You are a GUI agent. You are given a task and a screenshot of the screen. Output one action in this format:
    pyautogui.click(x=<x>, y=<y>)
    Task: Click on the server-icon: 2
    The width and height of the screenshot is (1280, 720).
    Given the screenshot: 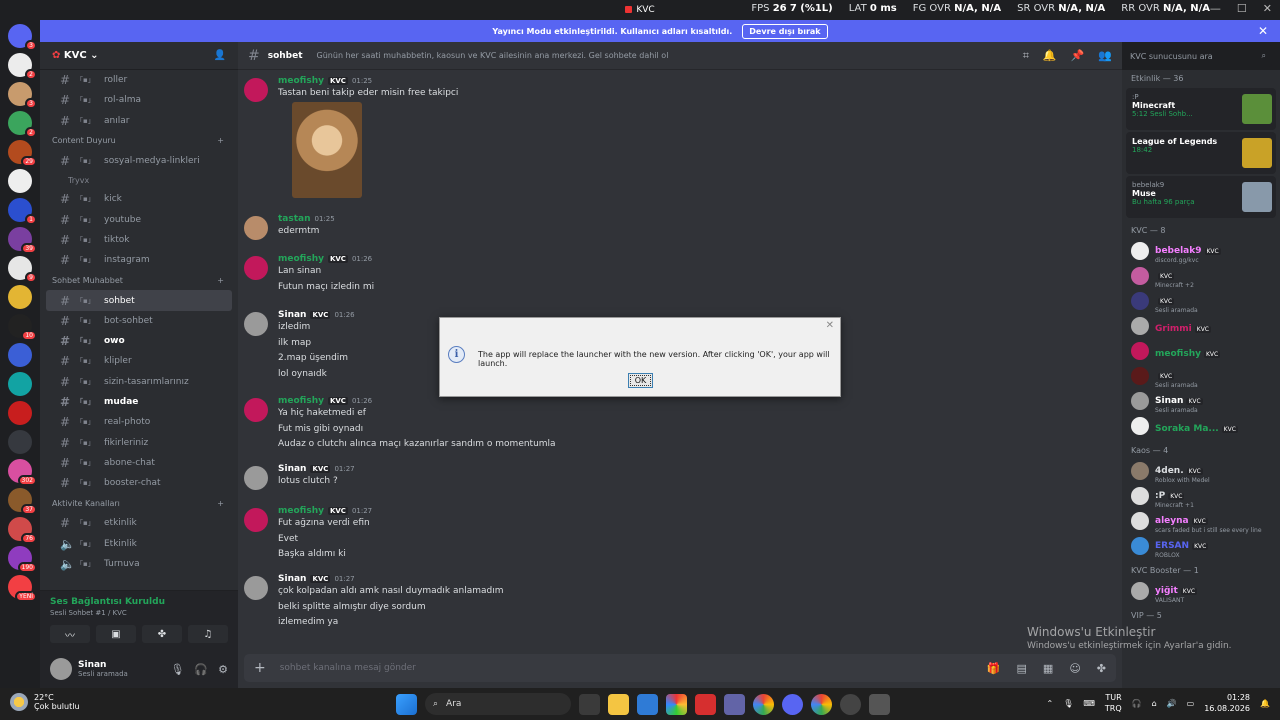 What is the action you would take?
    pyautogui.click(x=22, y=124)
    